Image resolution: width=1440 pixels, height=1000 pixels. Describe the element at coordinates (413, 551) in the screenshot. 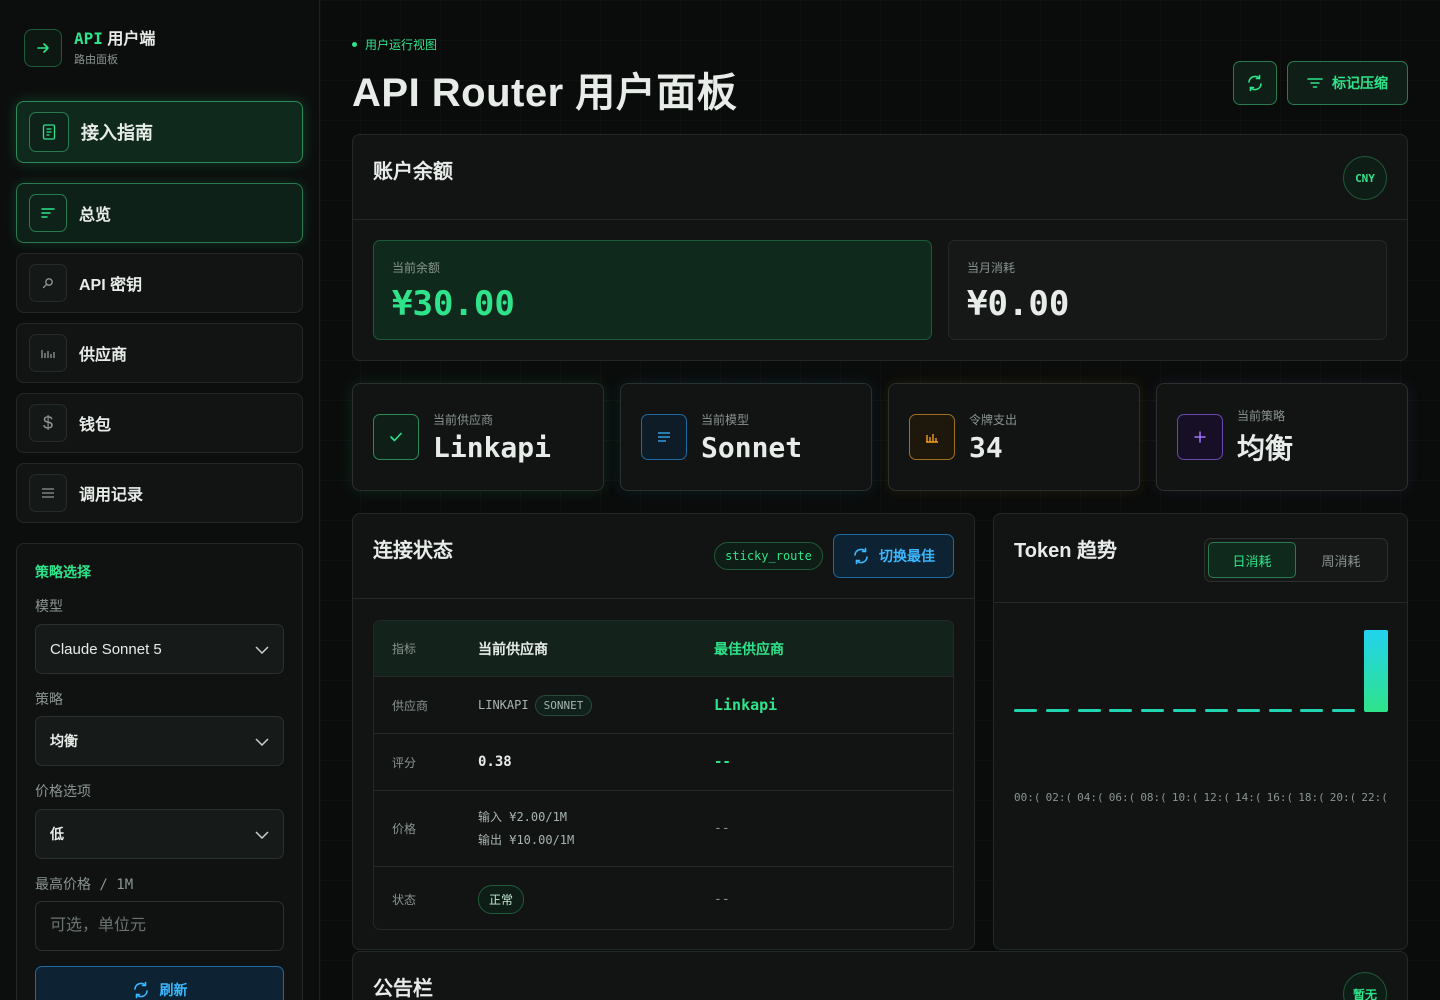

I see `connection-title: 连接状态` at that location.